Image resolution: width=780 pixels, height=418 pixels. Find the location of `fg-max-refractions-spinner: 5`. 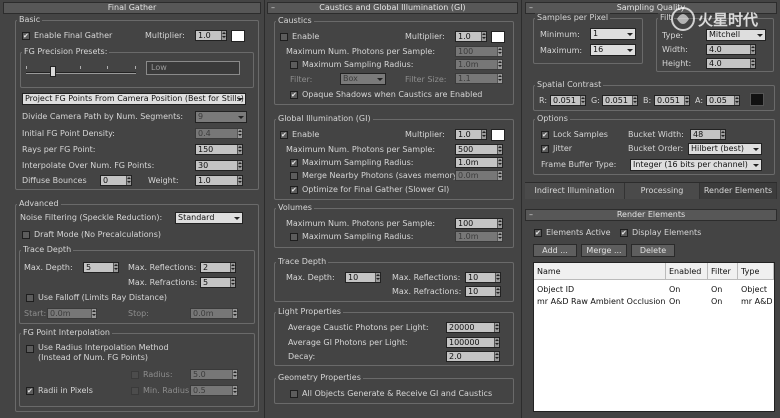

fg-max-refractions-spinner: 5 is located at coordinates (218, 282).